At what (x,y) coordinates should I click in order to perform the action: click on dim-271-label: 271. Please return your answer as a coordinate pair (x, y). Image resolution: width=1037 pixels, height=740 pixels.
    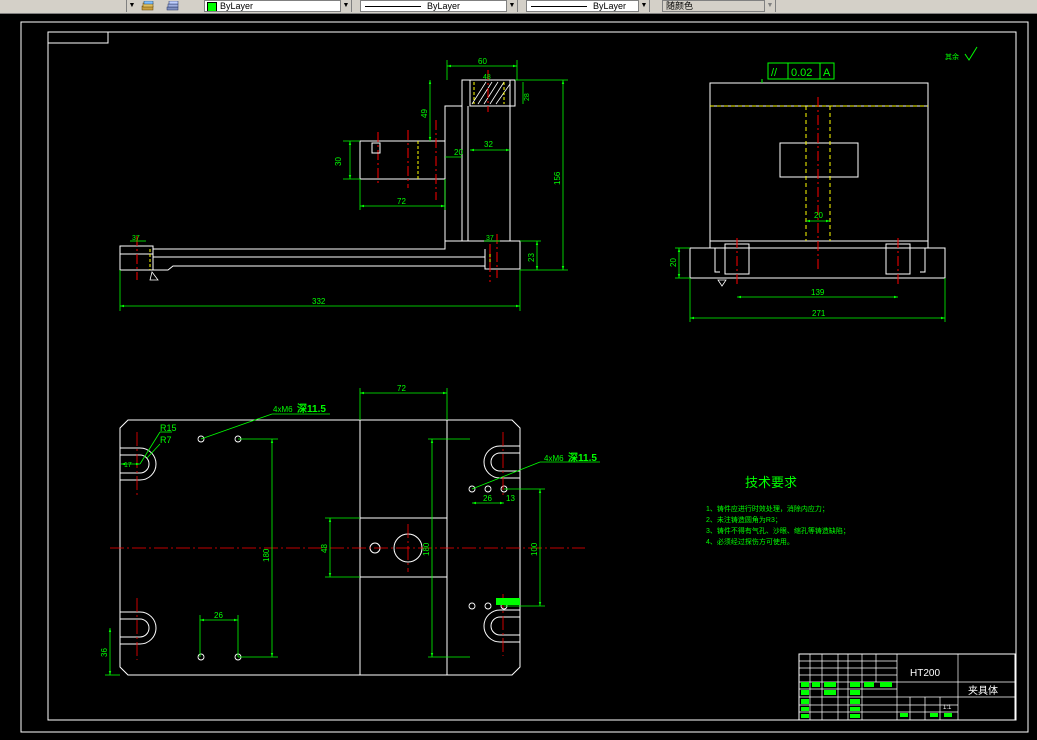
    Looking at the image, I should click on (819, 313).